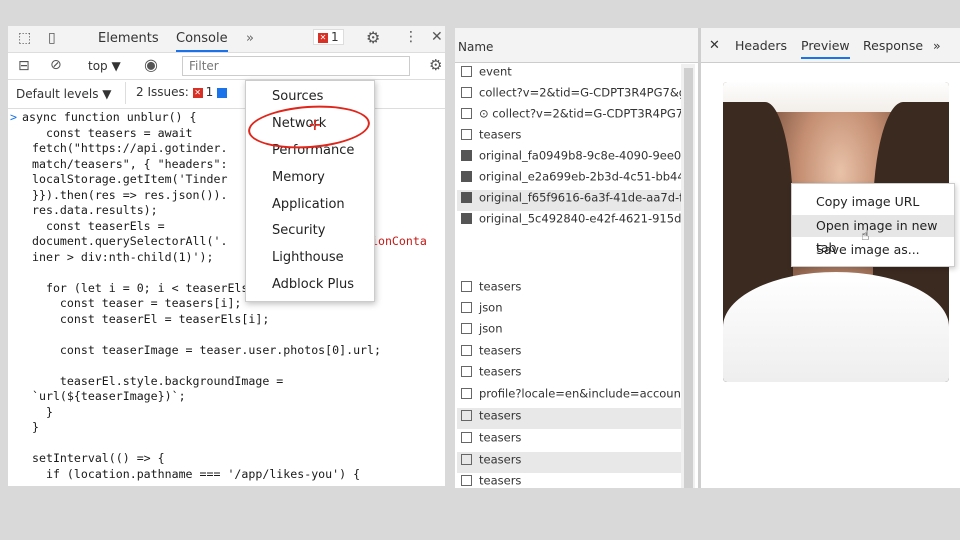  Describe the element at coordinates (576, 45) in the screenshot. I see `name-column-header: Name` at that location.